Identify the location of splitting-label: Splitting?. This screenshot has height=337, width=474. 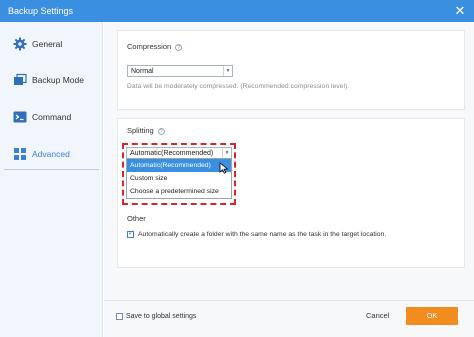
(146, 130).